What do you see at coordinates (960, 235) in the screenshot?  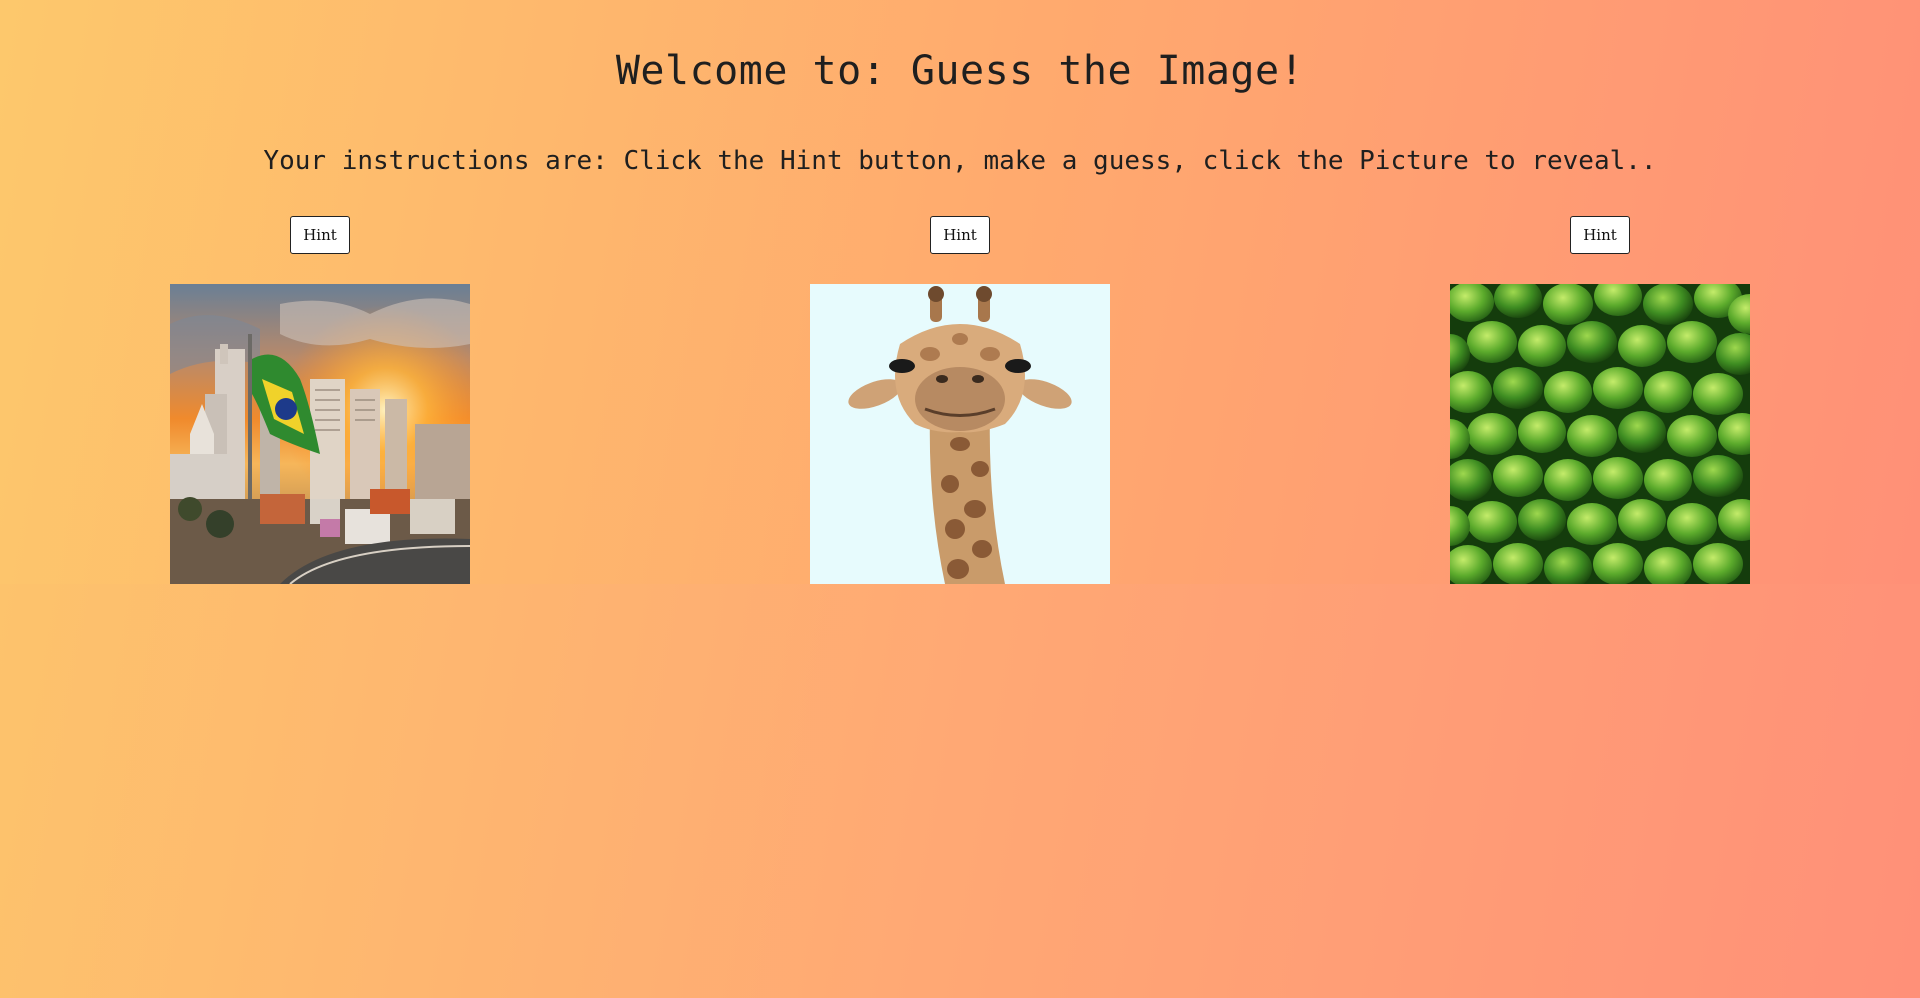 I see `hint-button-2: Hint` at bounding box center [960, 235].